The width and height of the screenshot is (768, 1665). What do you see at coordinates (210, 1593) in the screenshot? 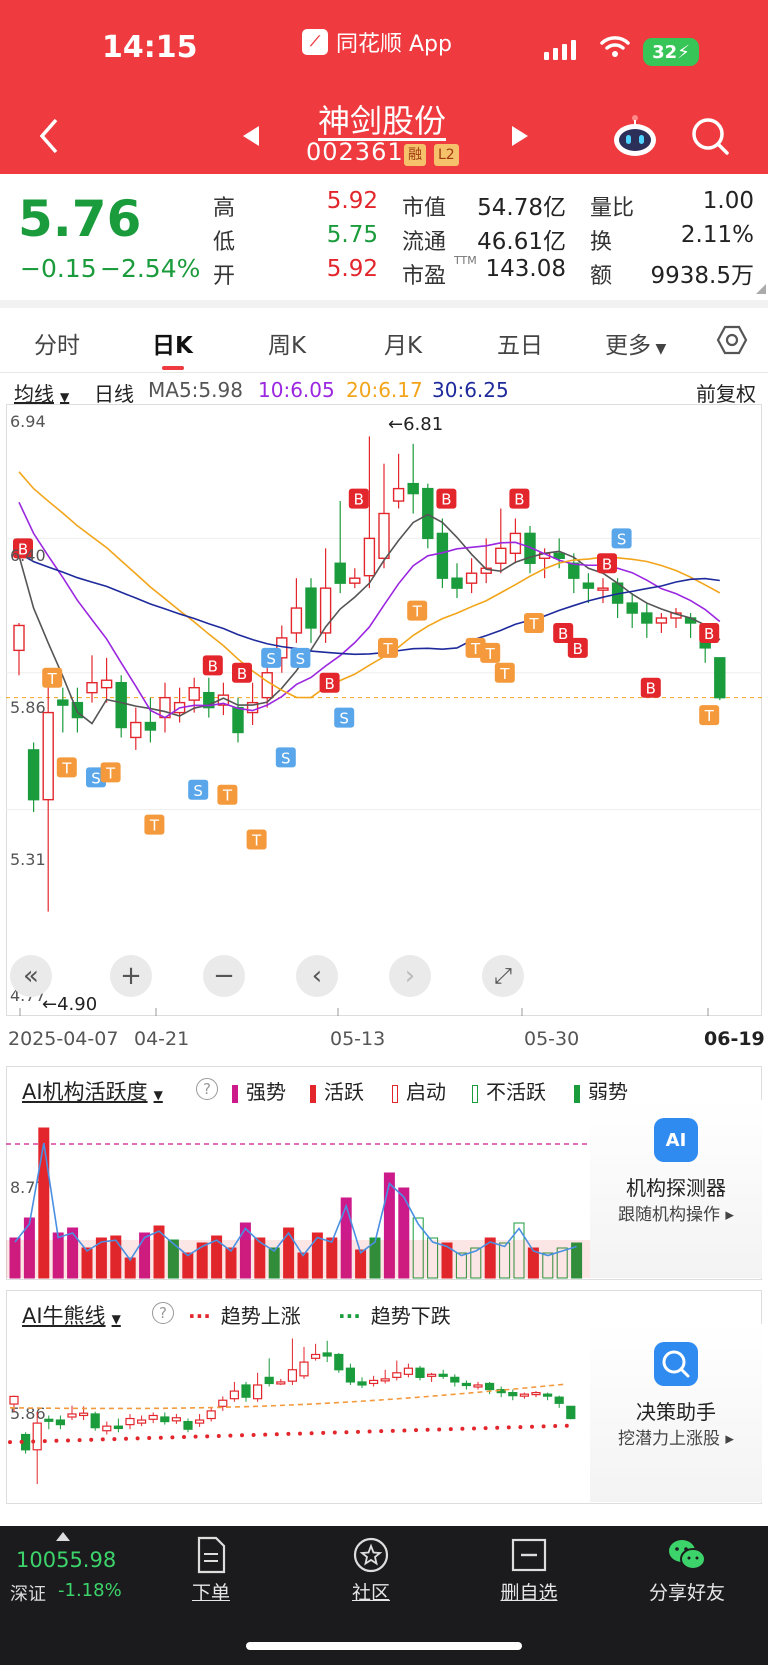
I see `nav-order-label: 下单` at bounding box center [210, 1593].